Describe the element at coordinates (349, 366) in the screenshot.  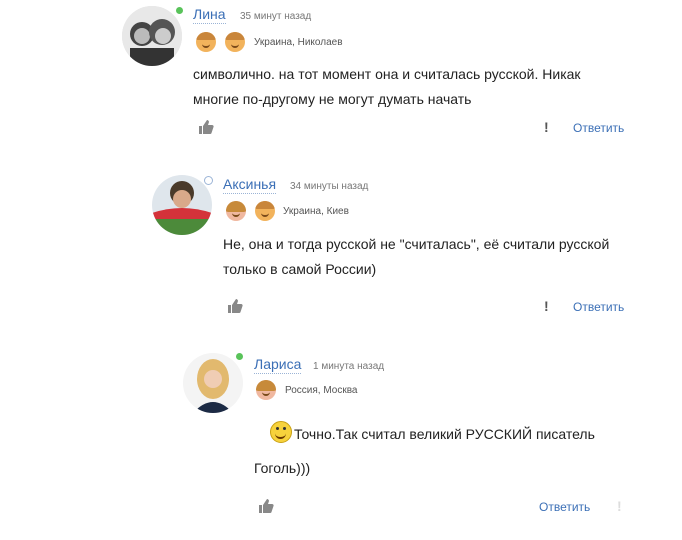
I see `comment-time: 1 минута назад` at that location.